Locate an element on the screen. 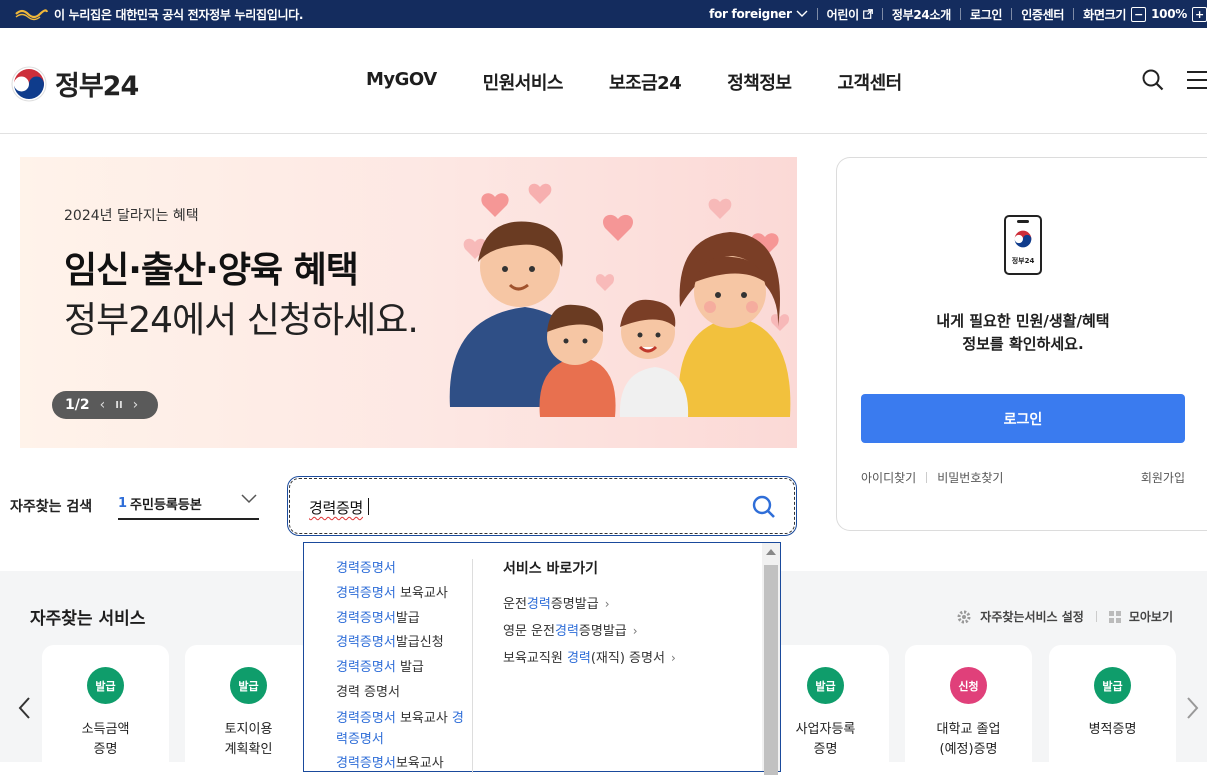  suggestion-item: 경력증명서발급신청 is located at coordinates (401, 643).